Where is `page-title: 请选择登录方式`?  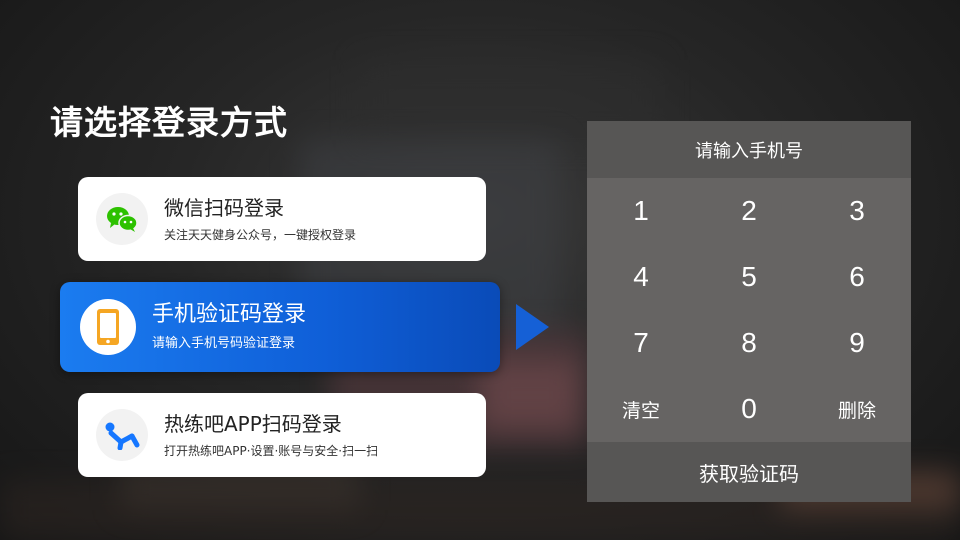 page-title: 请选择登录方式 is located at coordinates (169, 122).